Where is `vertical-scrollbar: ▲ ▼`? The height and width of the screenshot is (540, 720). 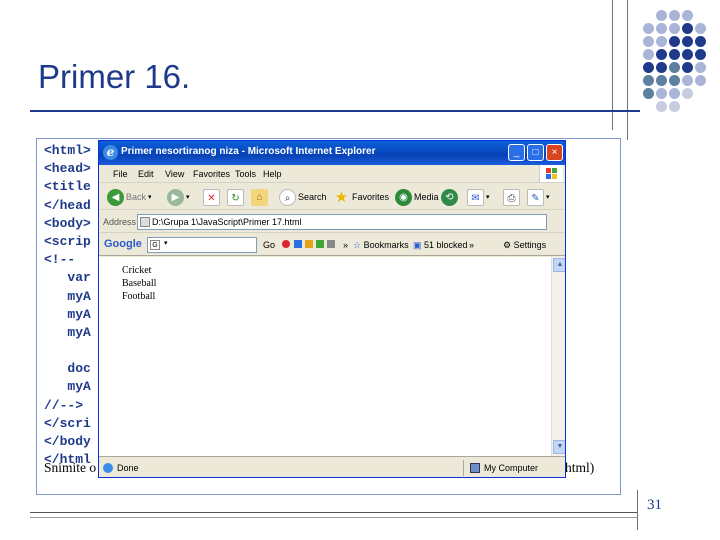
vertical-scrollbar: ▲ ▼ is located at coordinates (558, 356).